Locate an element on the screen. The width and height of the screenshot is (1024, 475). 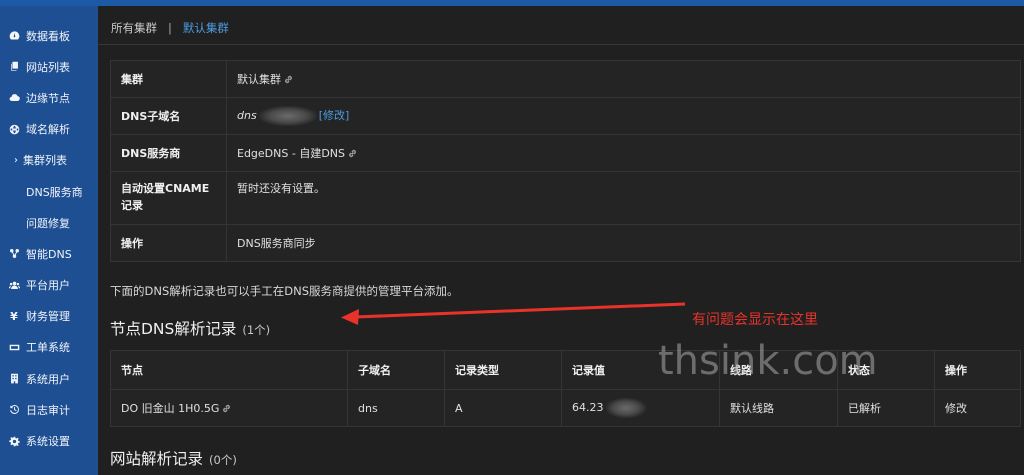
col-type: 记录类型 is located at coordinates (503, 370).